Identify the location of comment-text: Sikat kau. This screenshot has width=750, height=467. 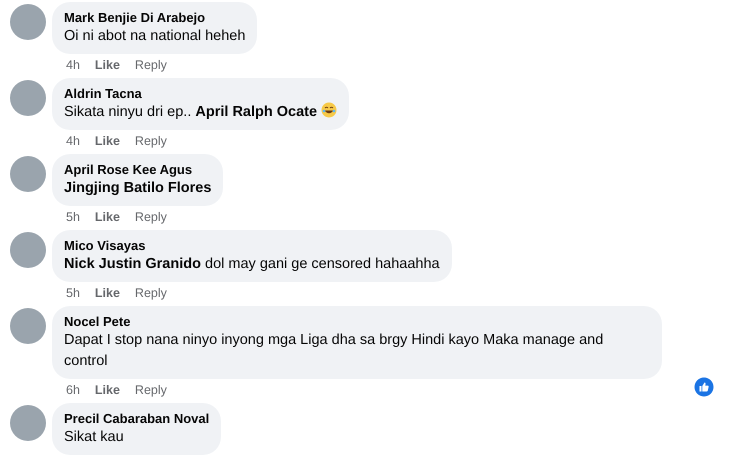
(94, 437).